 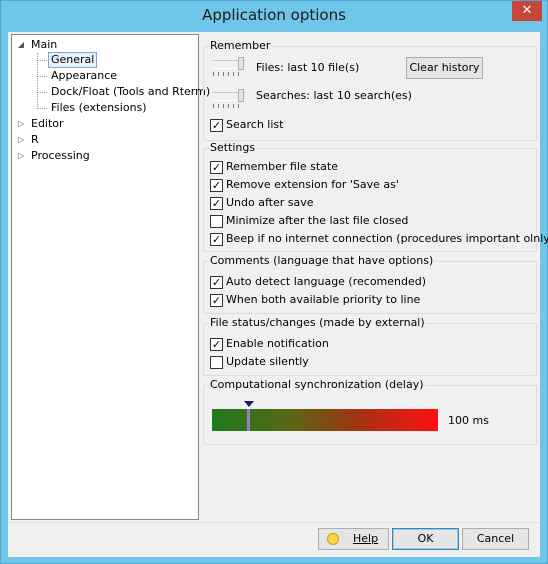 I want to click on group-title: File status/changes (made by external), so click(x=317, y=323).